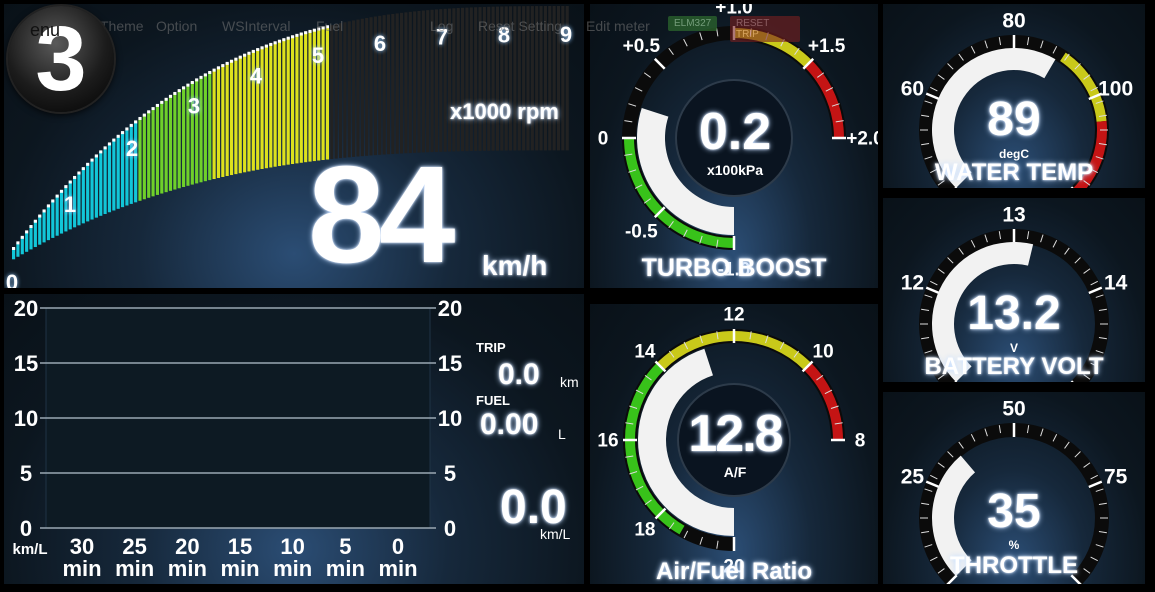 This screenshot has width=1155, height=592. I want to click on turbo-boost-value: 0.2, so click(735, 132).